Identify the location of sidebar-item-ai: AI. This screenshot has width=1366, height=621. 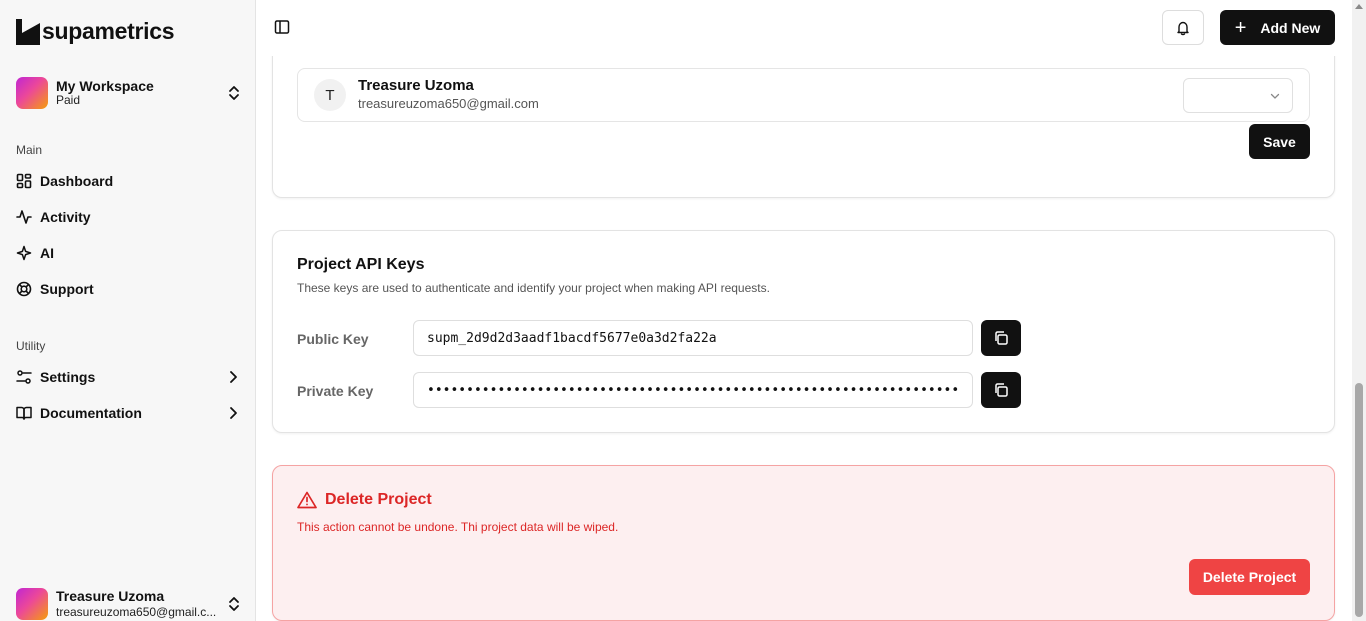
(128, 253).